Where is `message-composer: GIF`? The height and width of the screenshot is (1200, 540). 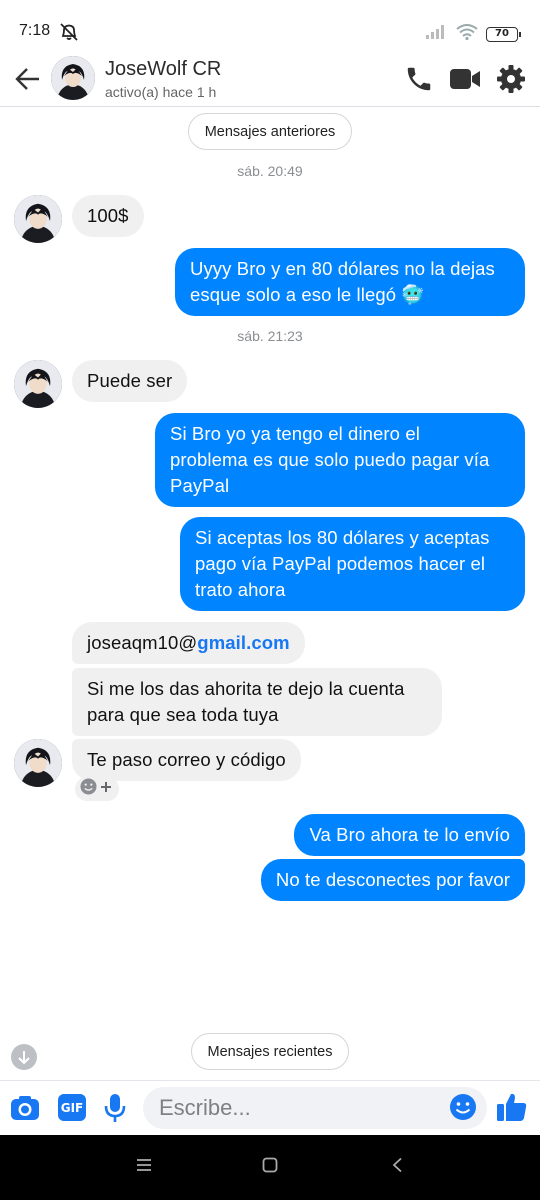 message-composer: GIF is located at coordinates (270, 1107).